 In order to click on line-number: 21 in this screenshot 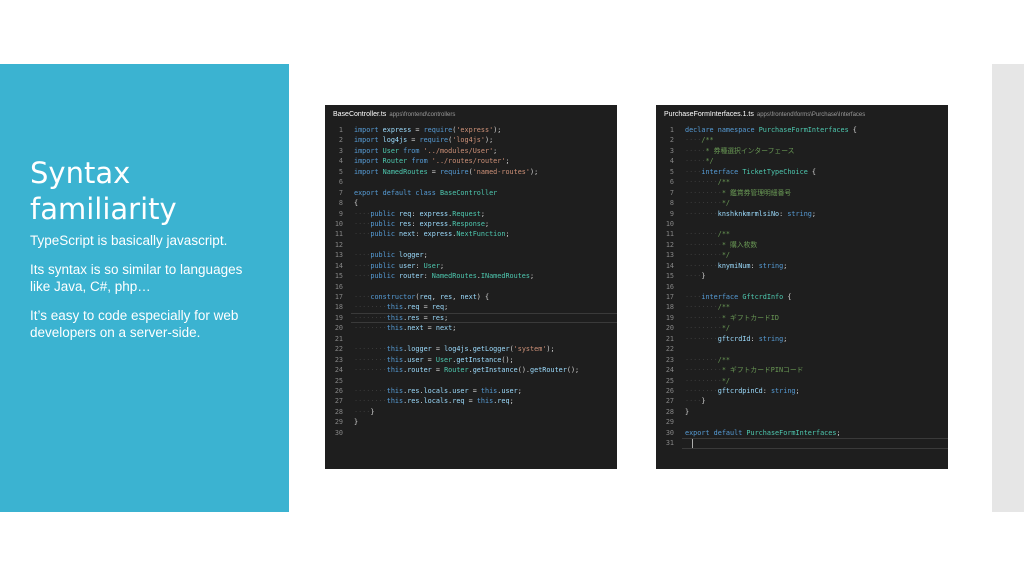, I will do `click(338, 338)`.